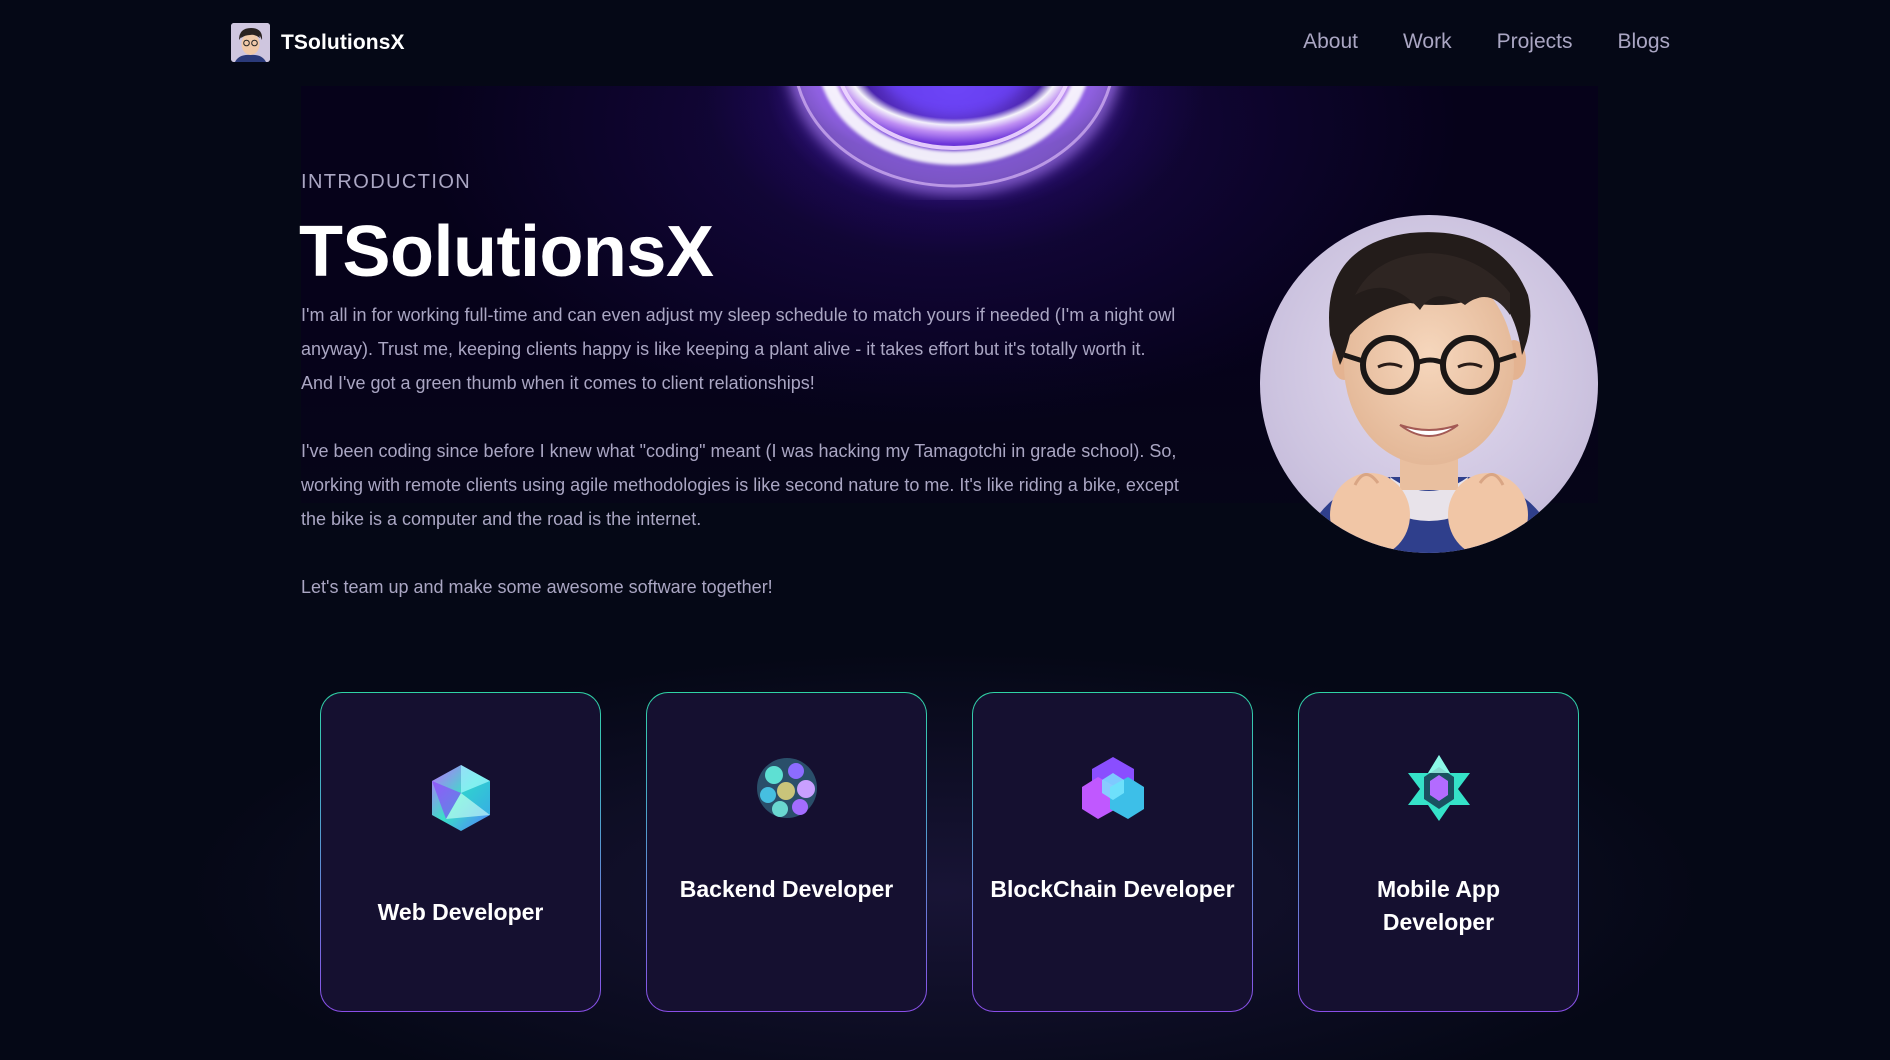 This screenshot has height=1060, width=1890. I want to click on portrait-avatar, so click(1429, 384).